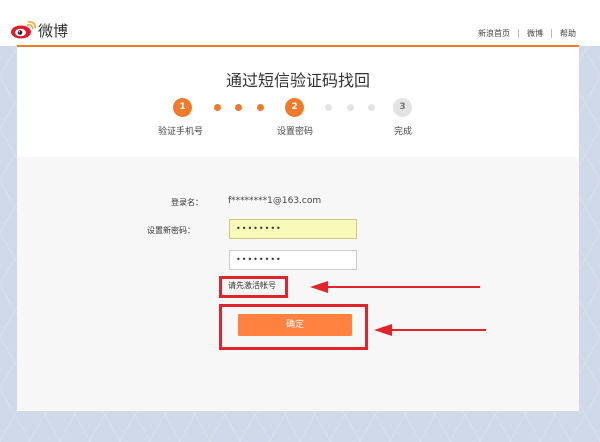 The width and height of the screenshot is (600, 442). What do you see at coordinates (395, 287) in the screenshot?
I see `annotation-arrow-hint` at bounding box center [395, 287].